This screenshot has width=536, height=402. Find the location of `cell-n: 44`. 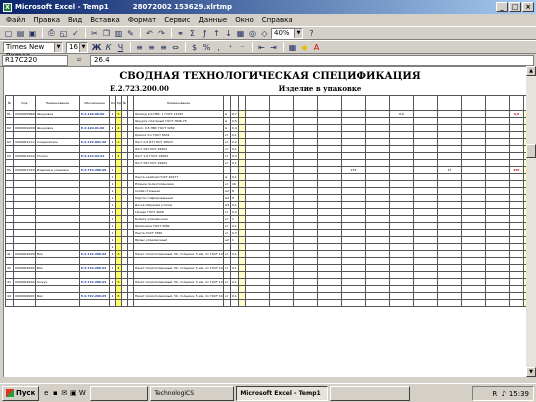

cell-n: 44 is located at coordinates (9, 296).